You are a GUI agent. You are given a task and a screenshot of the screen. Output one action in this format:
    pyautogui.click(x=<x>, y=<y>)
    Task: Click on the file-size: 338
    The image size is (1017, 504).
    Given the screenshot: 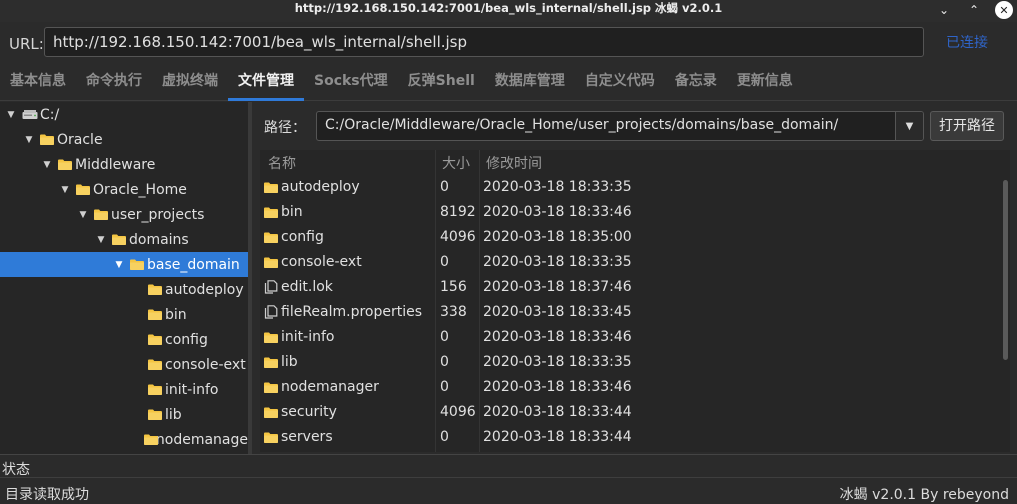 What is the action you would take?
    pyautogui.click(x=453, y=312)
    